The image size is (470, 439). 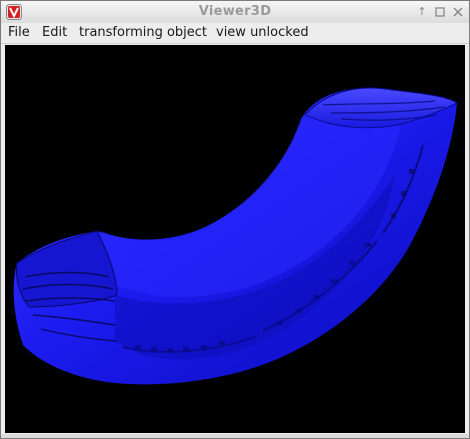 What do you see at coordinates (143, 32) in the screenshot?
I see `menu-transforming-object: transforming object` at bounding box center [143, 32].